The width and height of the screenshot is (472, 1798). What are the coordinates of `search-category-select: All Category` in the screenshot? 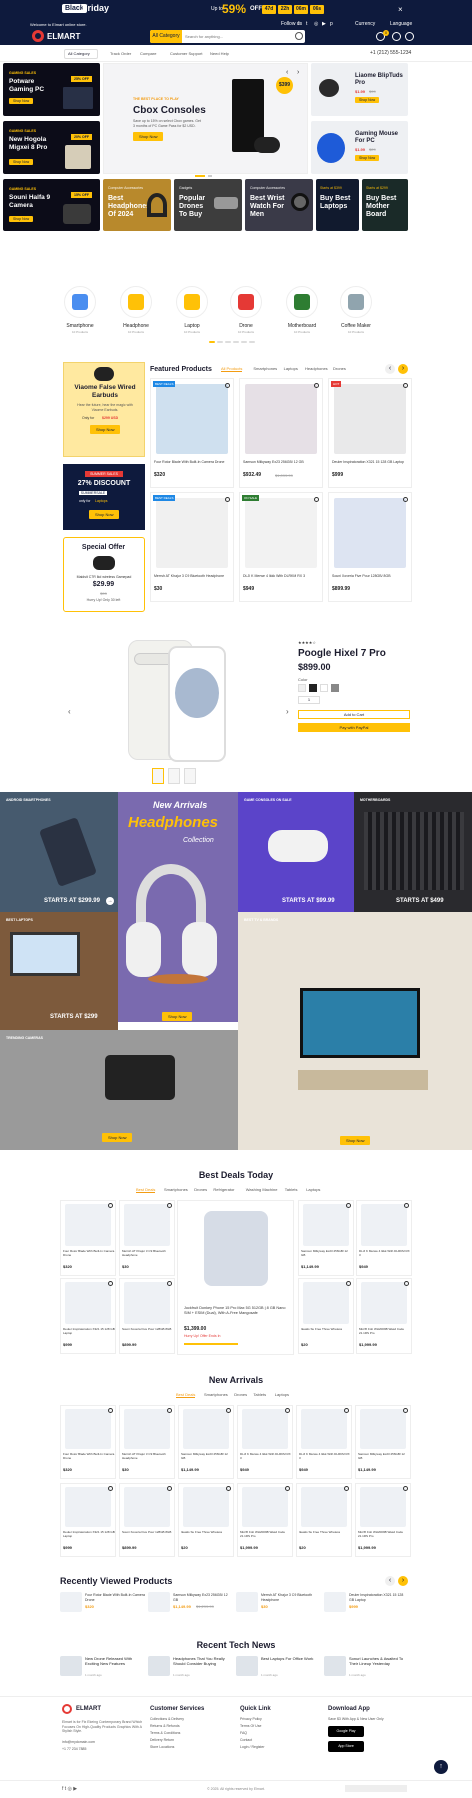 It's located at (166, 36).